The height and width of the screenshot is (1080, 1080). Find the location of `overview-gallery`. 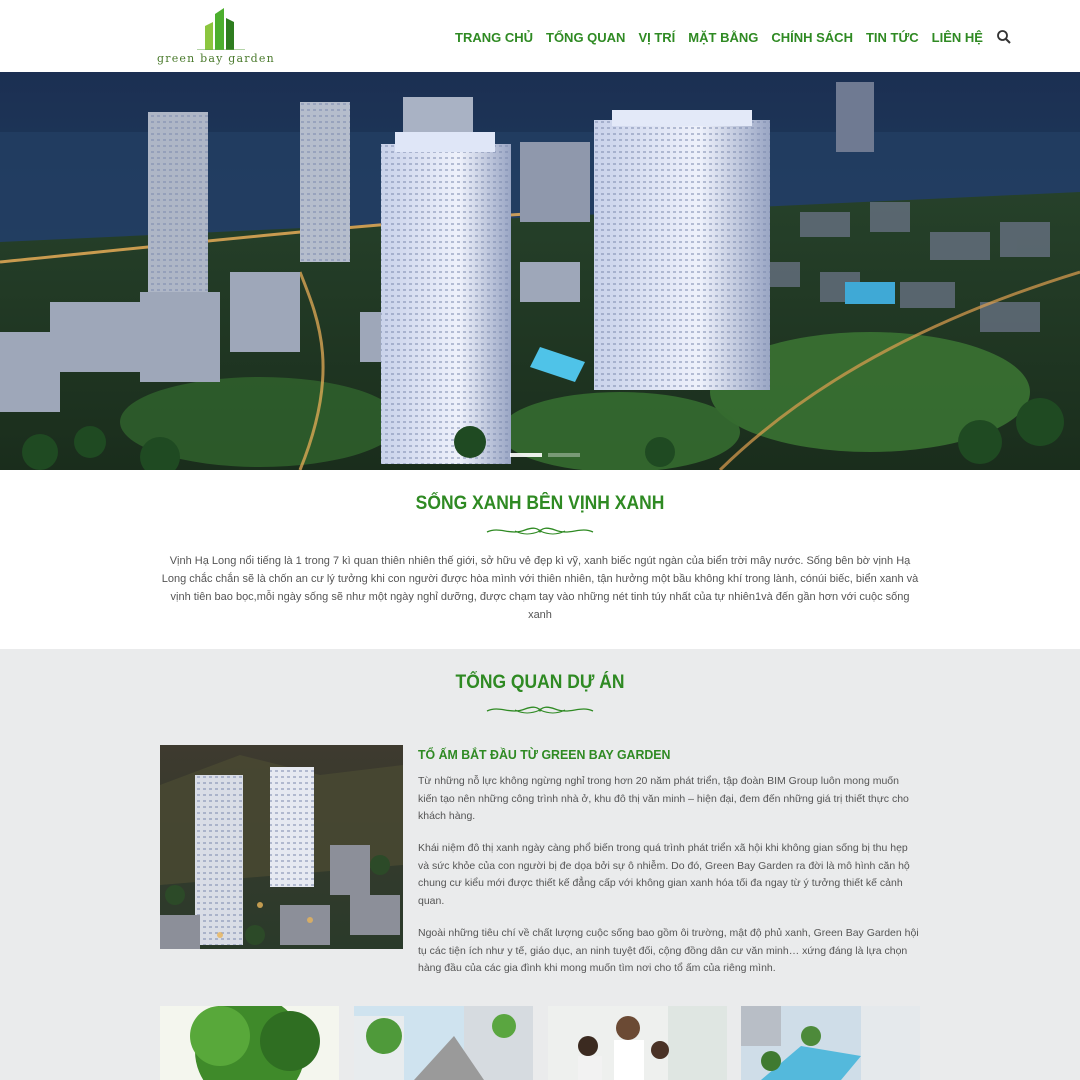

overview-gallery is located at coordinates (540, 1043).